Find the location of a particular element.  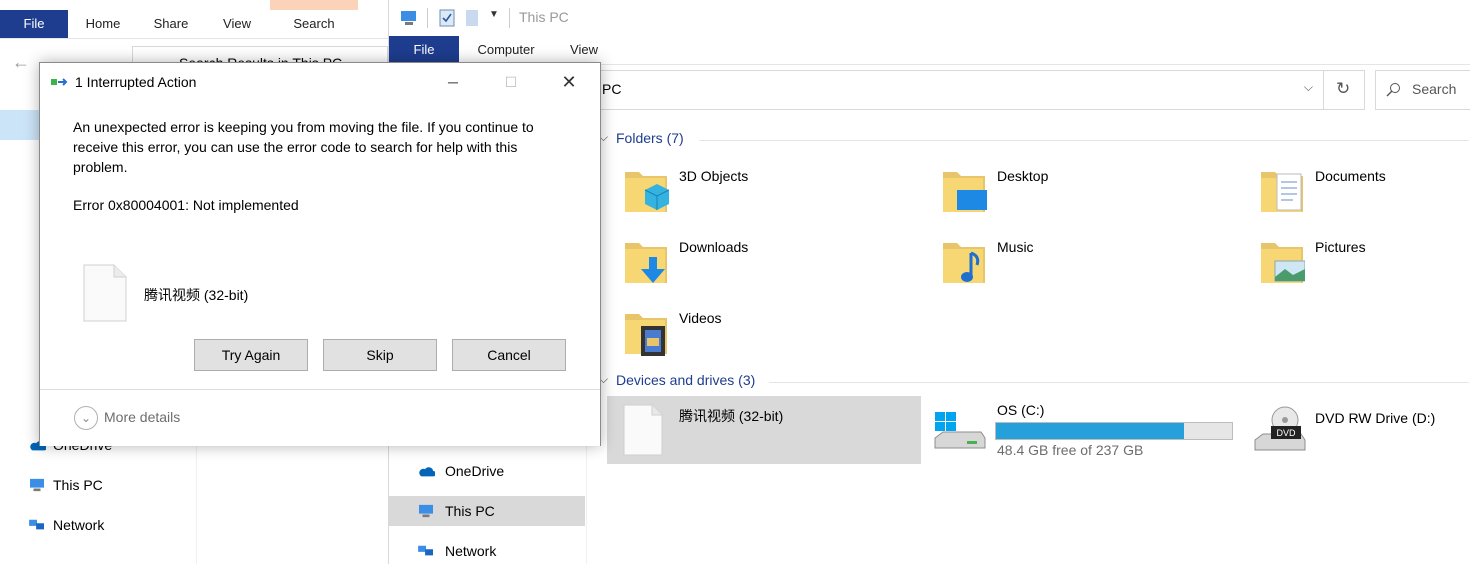

folder-documents: Documents is located at coordinates (1357, 192).